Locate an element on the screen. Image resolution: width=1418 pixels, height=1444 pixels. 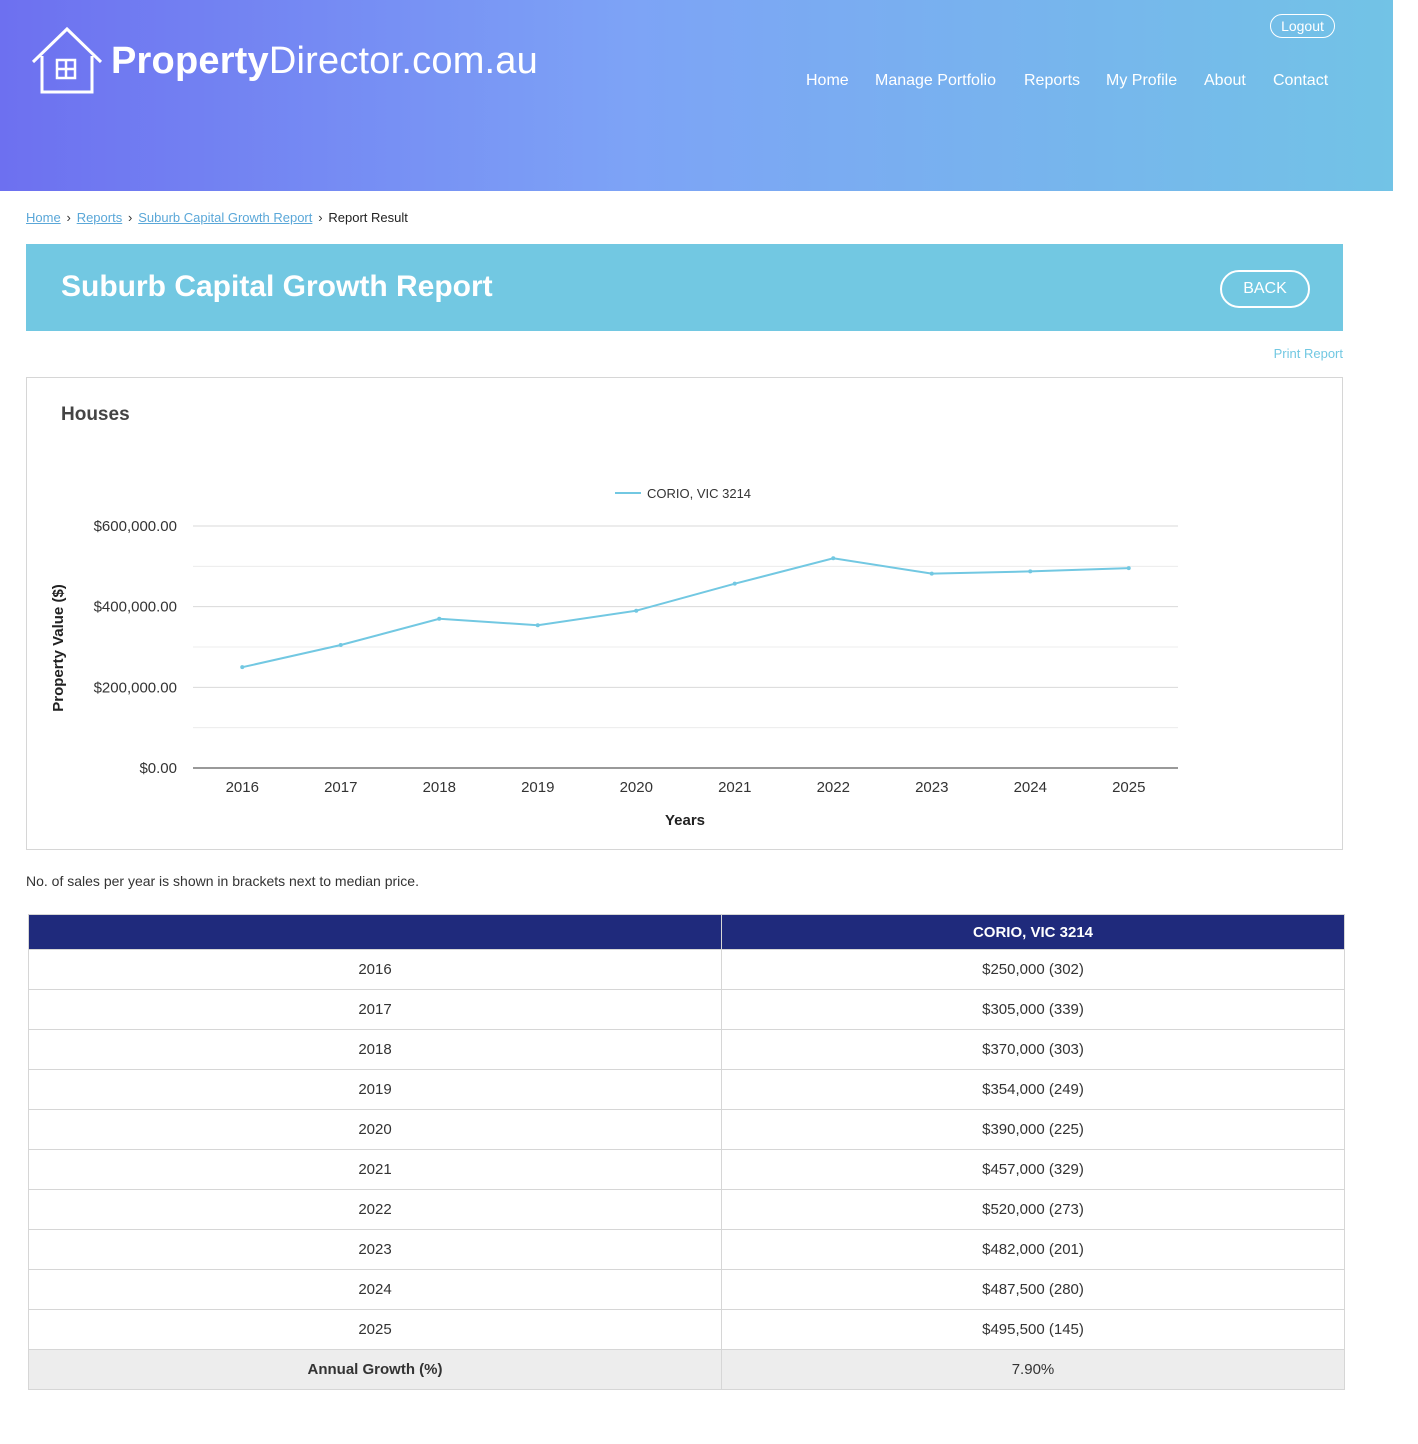
table-row: 2025 $495,500 (145) is located at coordinates (686, 1329).